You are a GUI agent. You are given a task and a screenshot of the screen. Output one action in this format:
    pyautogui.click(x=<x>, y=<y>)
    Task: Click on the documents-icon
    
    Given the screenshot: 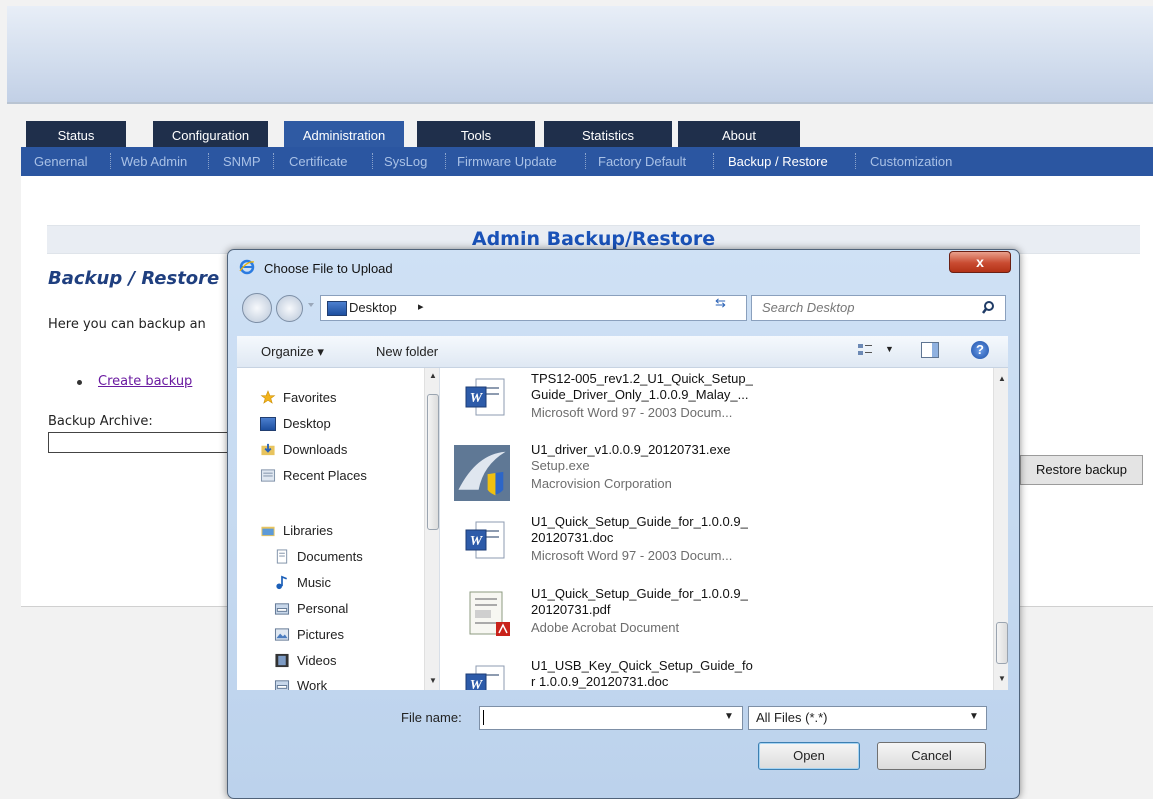 What is the action you would take?
    pyautogui.click(x=282, y=556)
    